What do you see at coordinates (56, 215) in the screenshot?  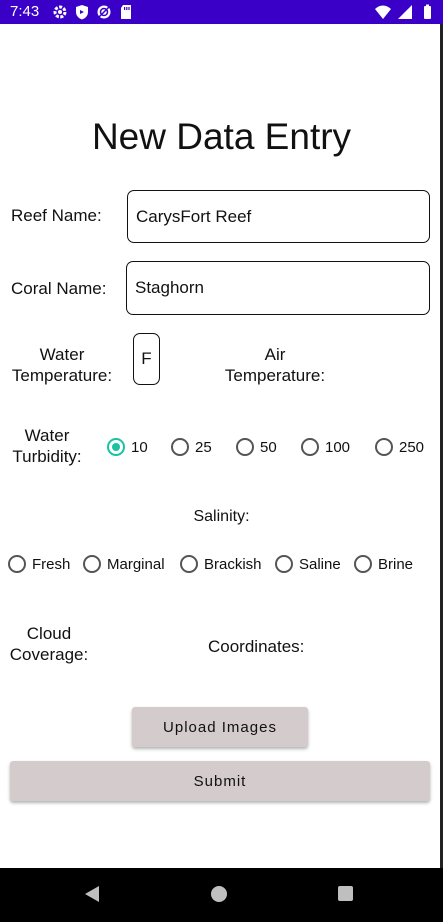 I see `reef-name-label: Reef Name:` at bounding box center [56, 215].